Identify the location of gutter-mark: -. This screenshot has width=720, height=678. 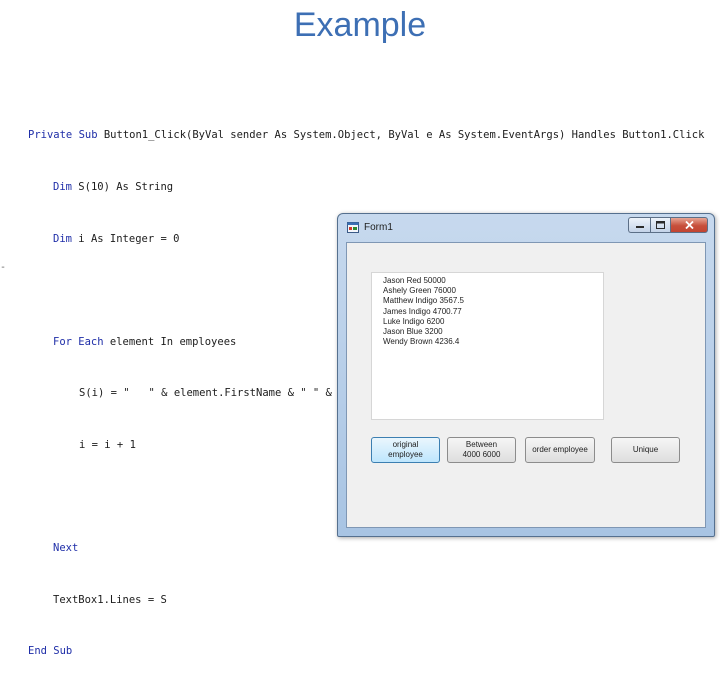
(3, 267).